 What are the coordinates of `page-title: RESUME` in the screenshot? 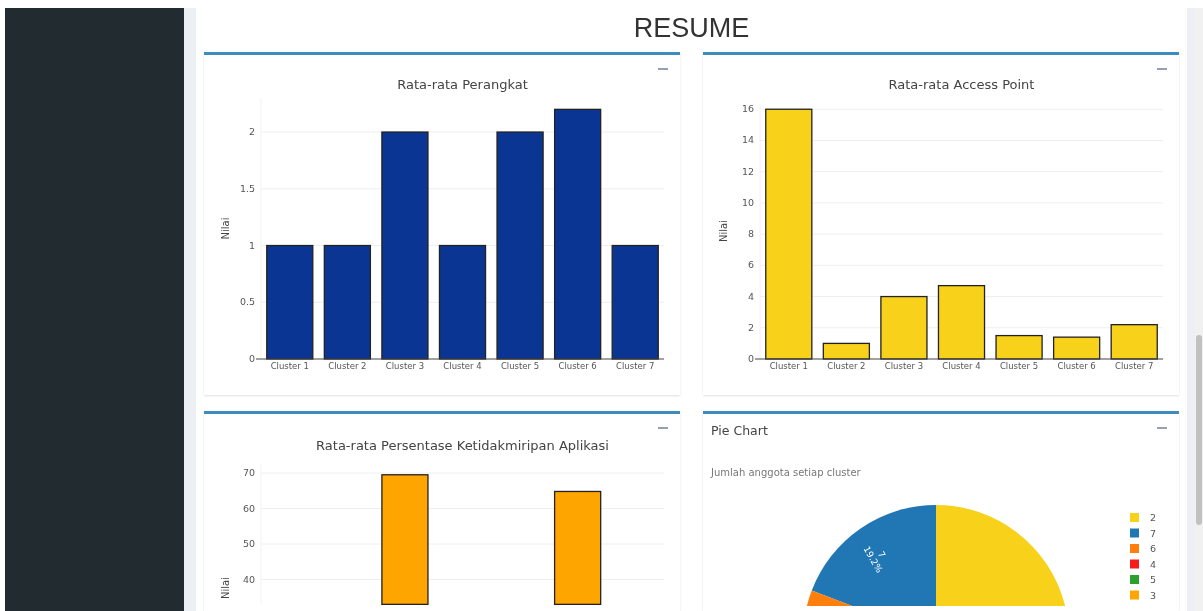 It's located at (691, 28).